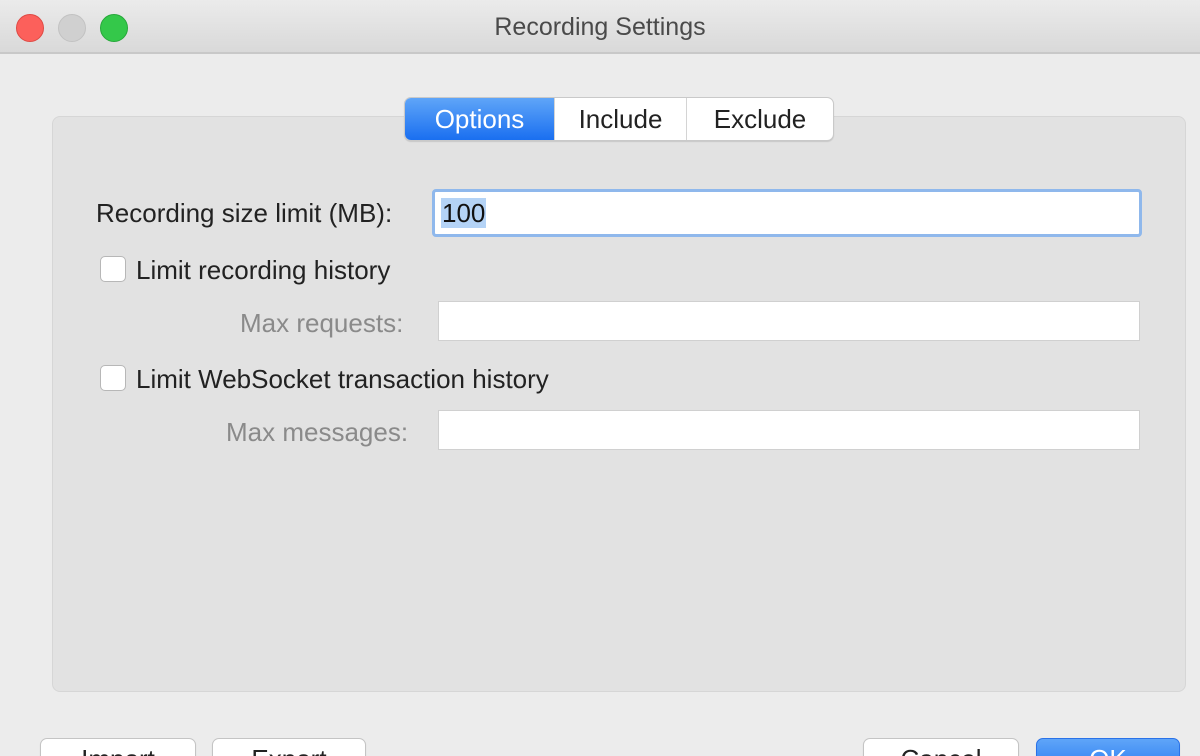 The width and height of the screenshot is (1200, 756). I want to click on tab-bar: Options Include Exclude, so click(619, 119).